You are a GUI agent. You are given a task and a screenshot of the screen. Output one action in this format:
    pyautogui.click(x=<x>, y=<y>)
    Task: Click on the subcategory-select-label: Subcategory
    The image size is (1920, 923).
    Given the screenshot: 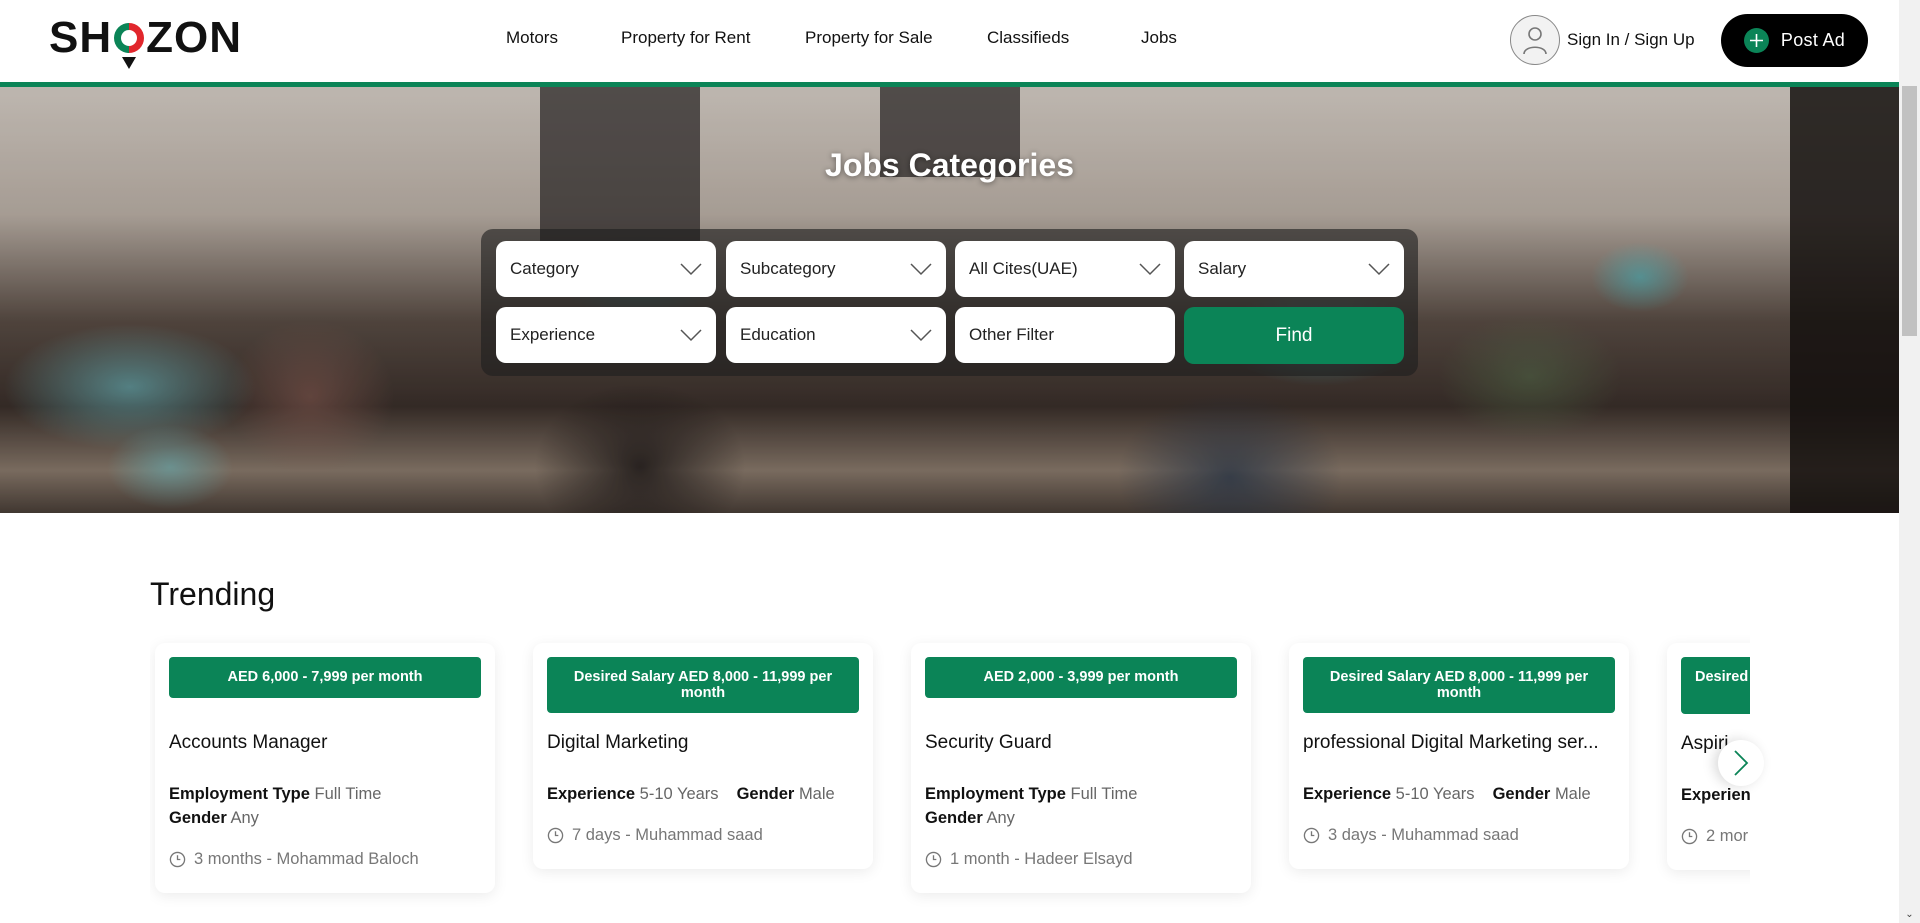 What is the action you would take?
    pyautogui.click(x=788, y=268)
    